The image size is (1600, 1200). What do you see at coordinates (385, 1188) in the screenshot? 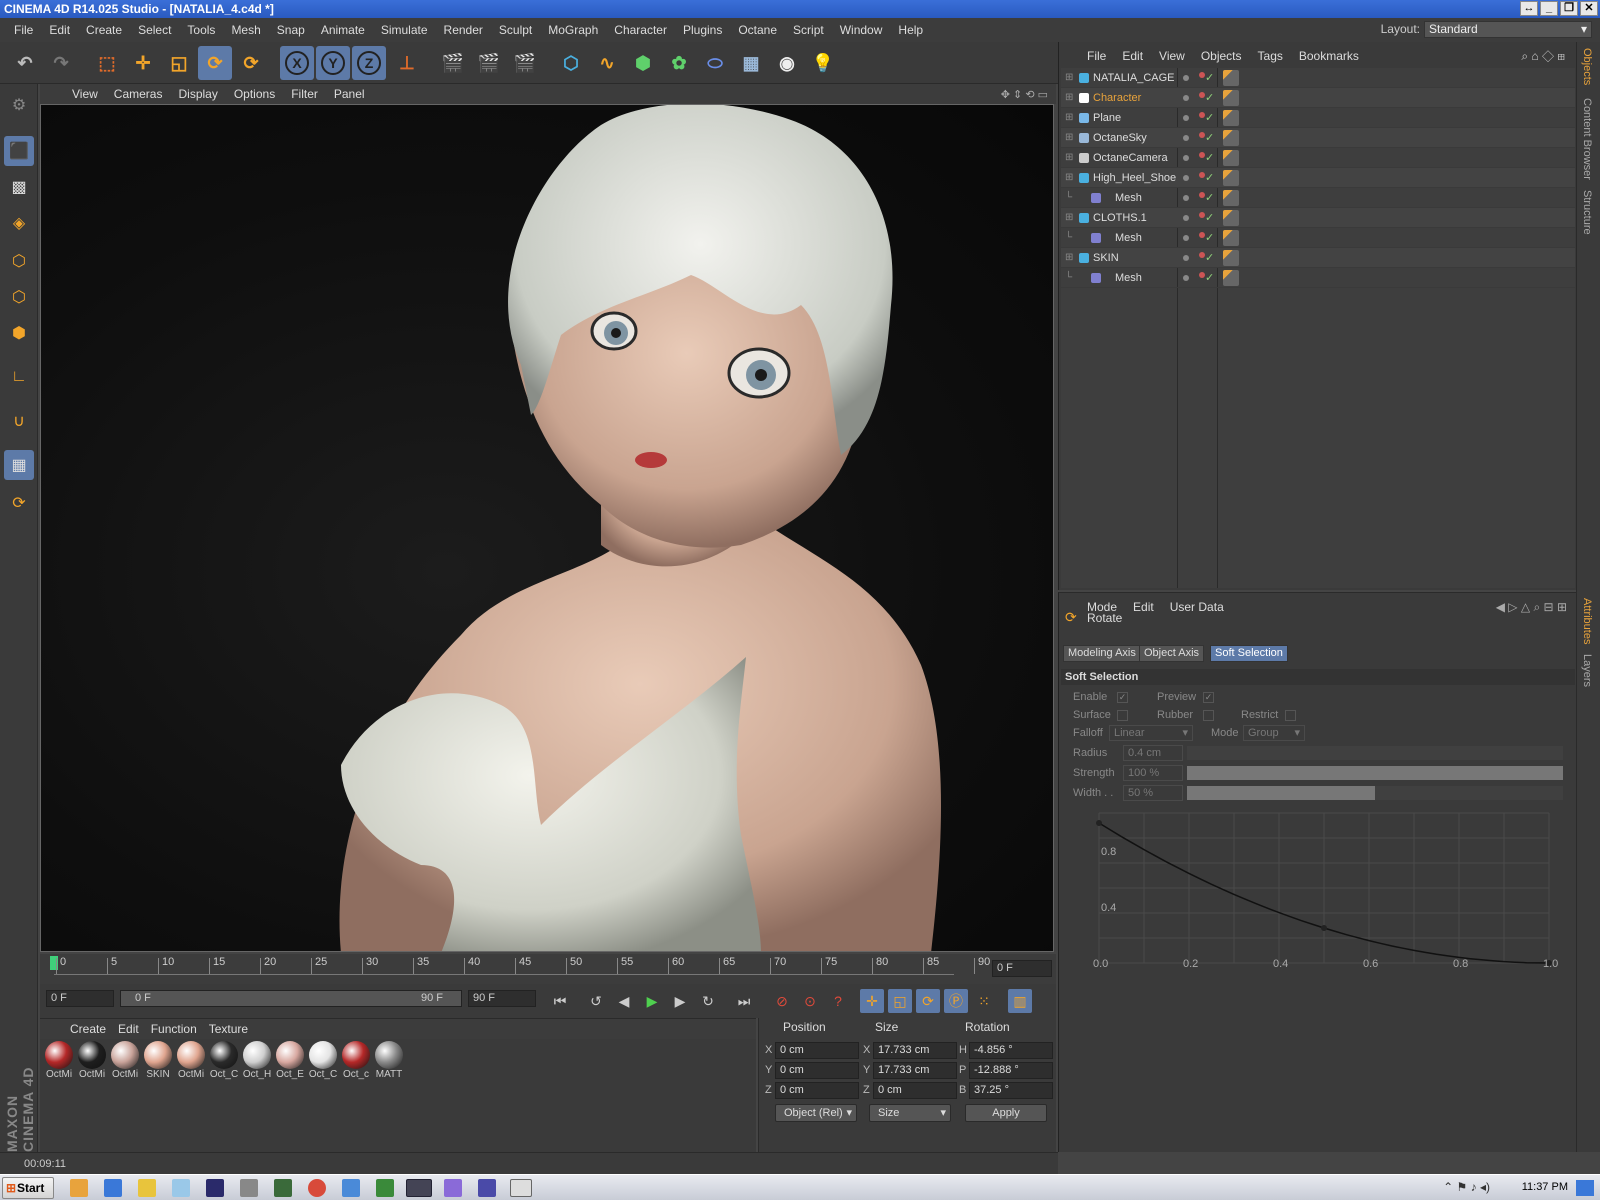
I see `app-icon` at bounding box center [385, 1188].